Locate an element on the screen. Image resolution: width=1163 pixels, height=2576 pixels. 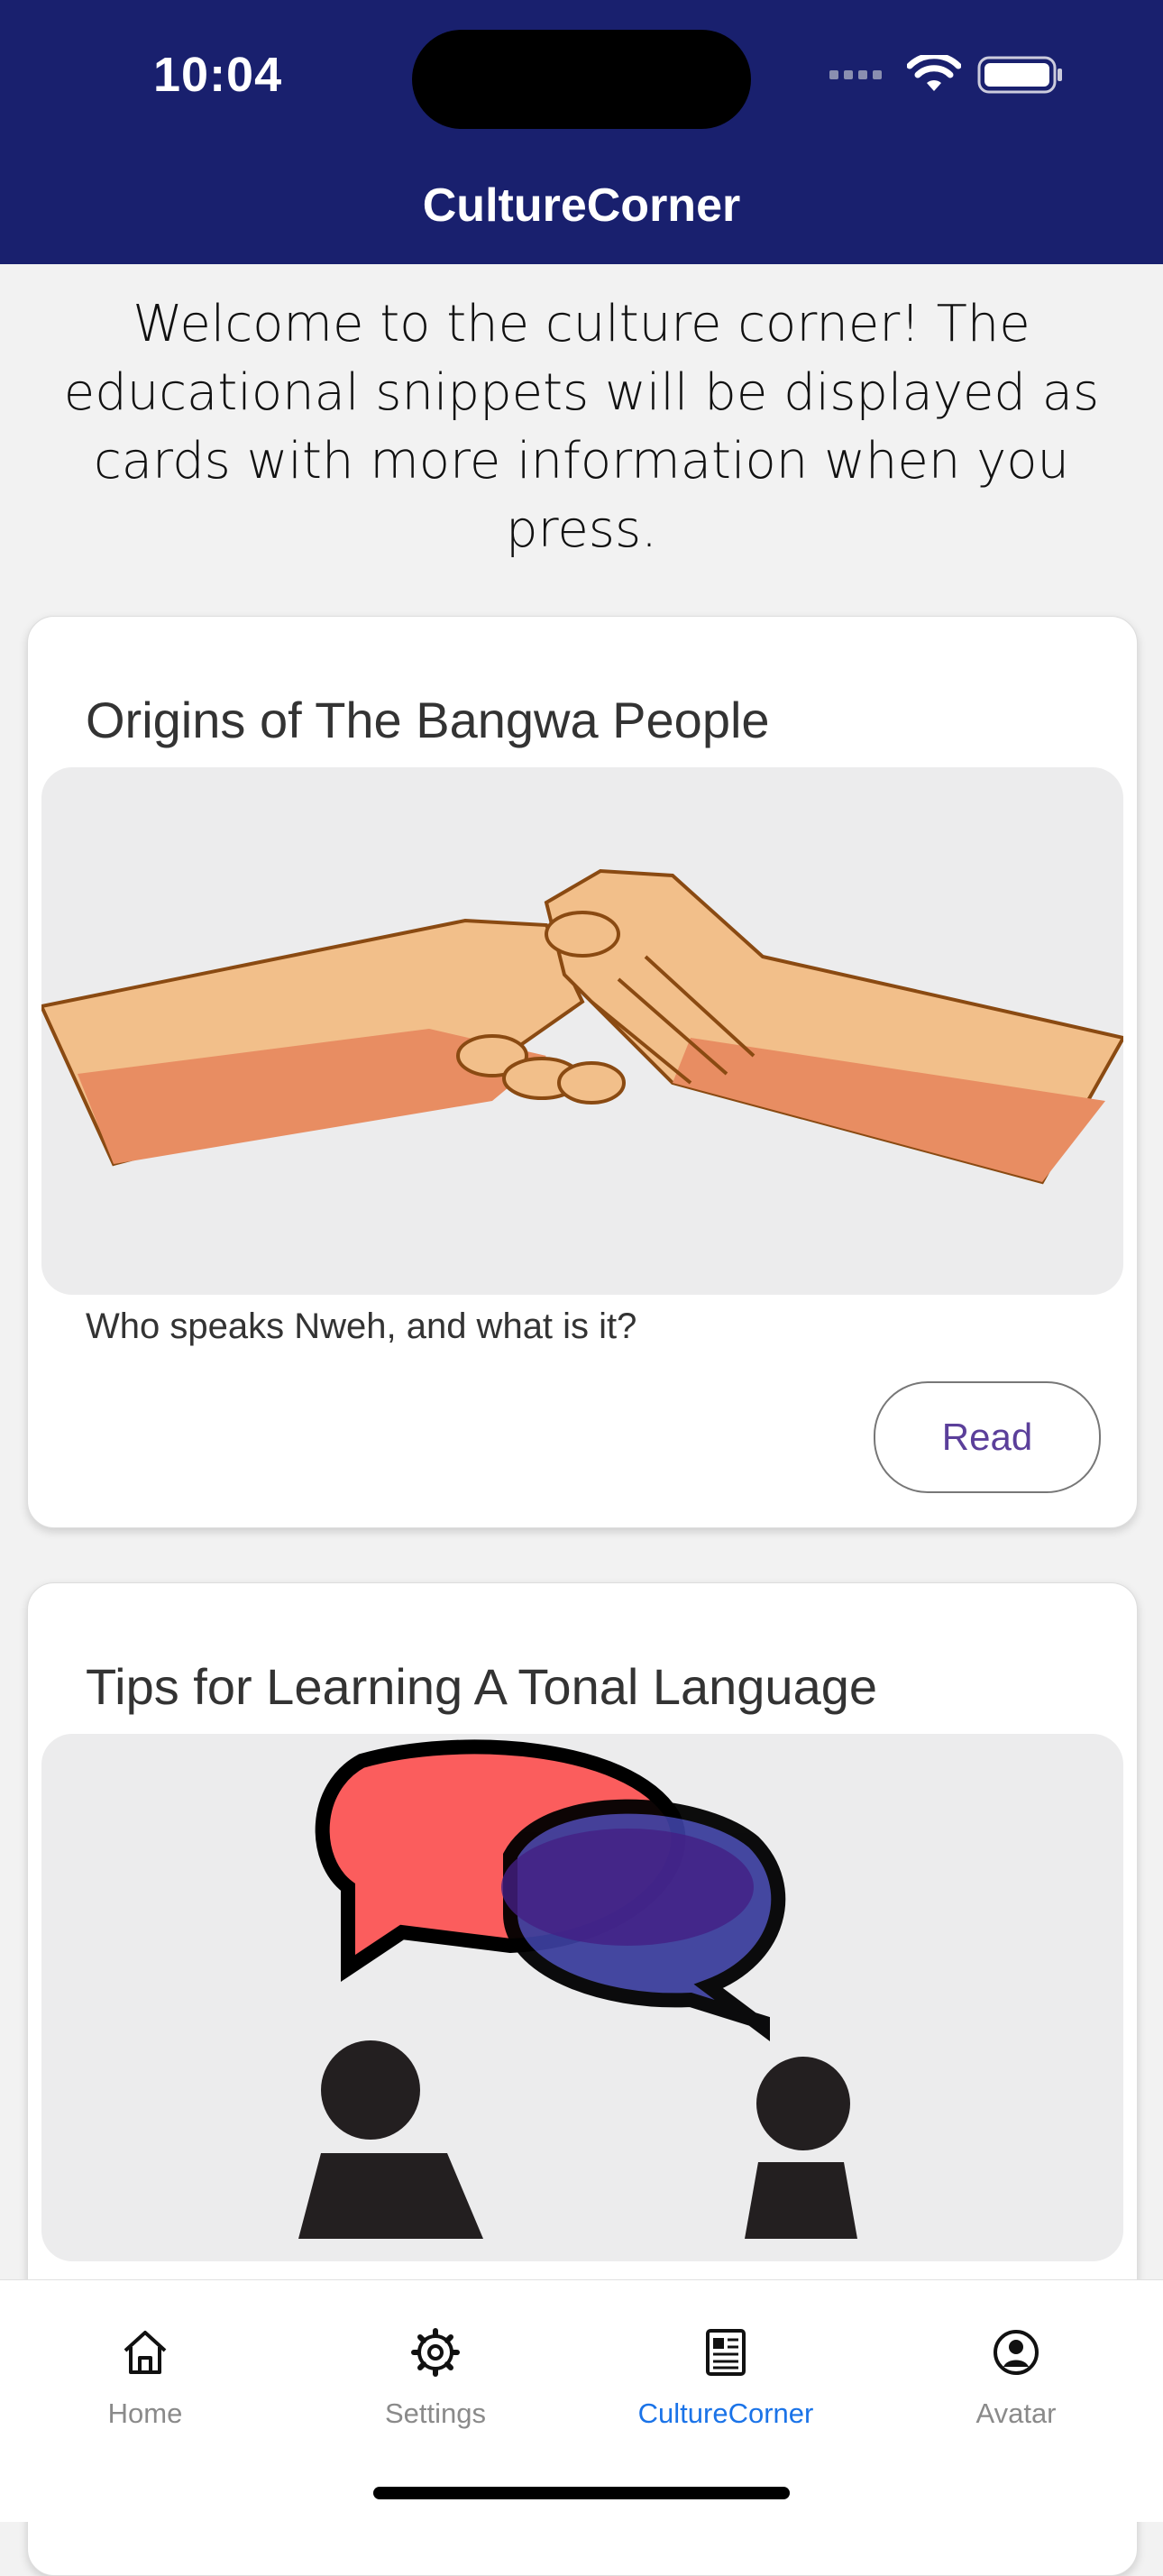
tab-settings: Settings is located at coordinates (435, 2361).